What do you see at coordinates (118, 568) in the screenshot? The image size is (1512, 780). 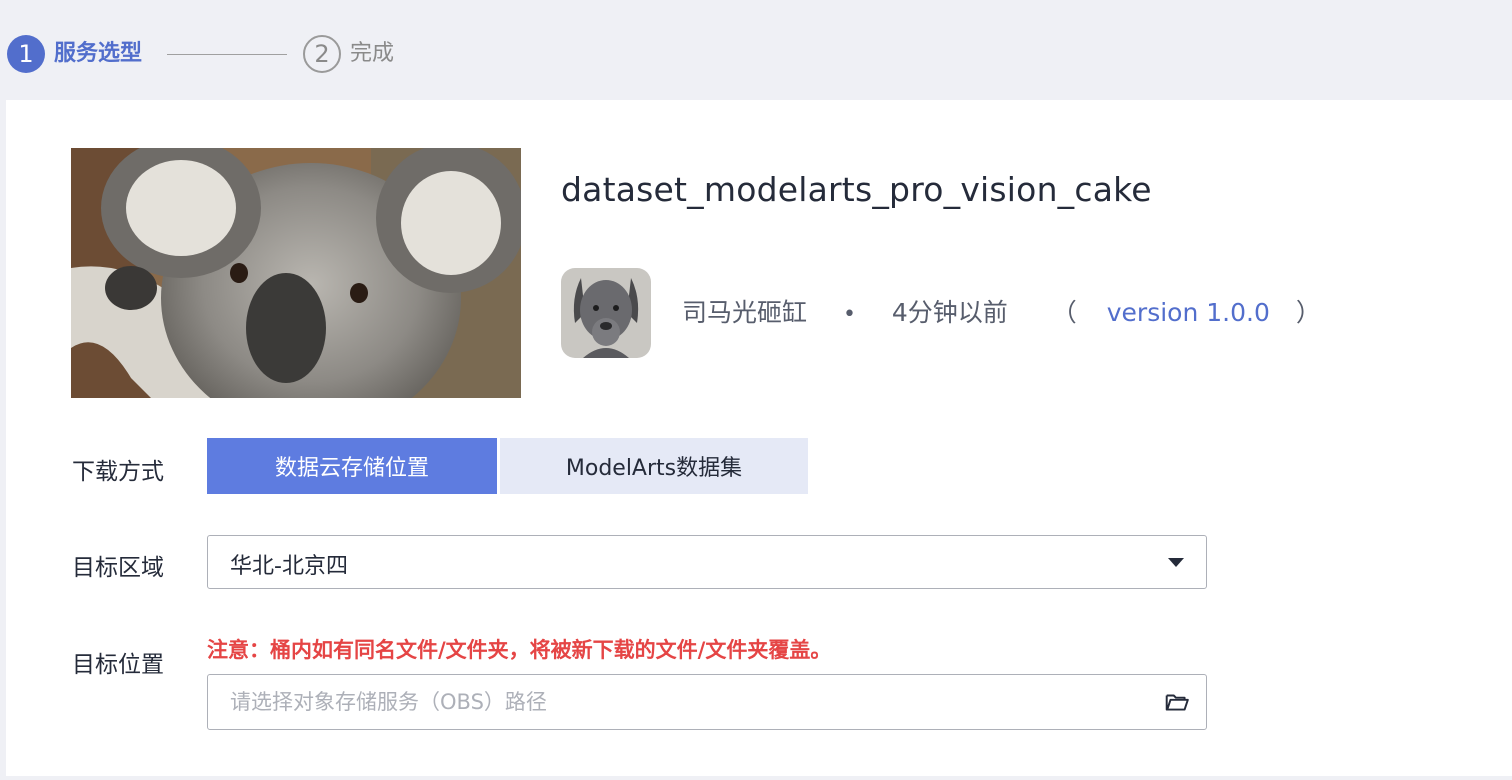 I see `target-region-label: 目标区域` at bounding box center [118, 568].